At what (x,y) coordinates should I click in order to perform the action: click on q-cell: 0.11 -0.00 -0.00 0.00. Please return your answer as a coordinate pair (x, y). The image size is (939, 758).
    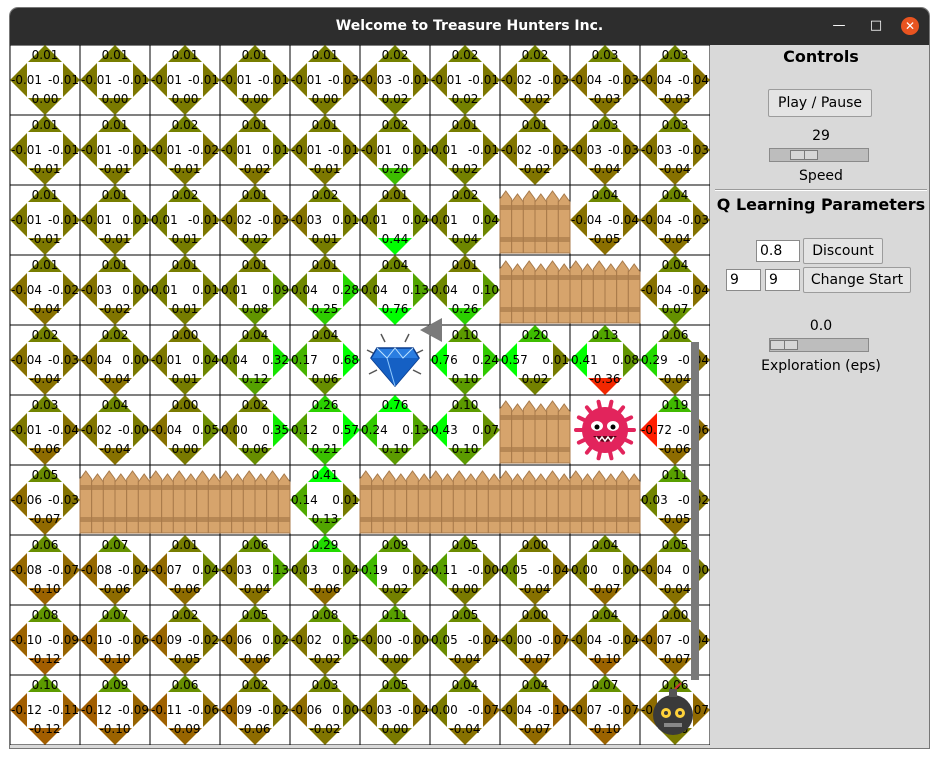
    Looking at the image, I should click on (395, 640).